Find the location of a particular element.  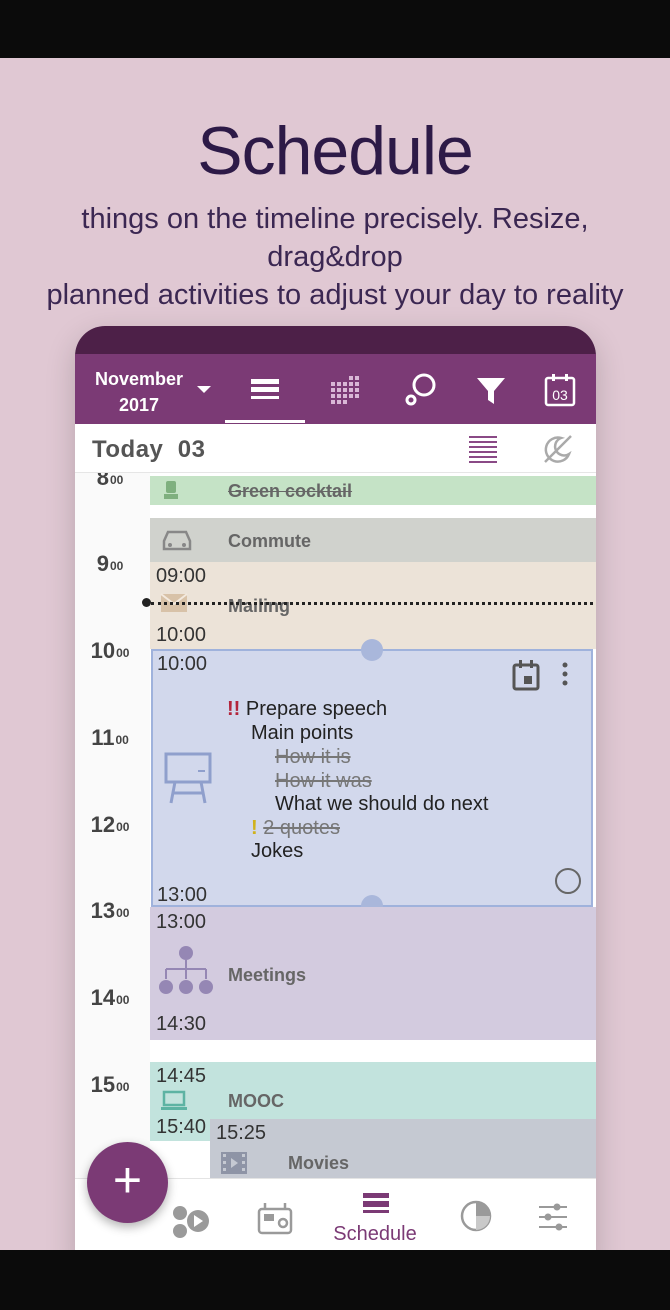

event-mailing: 09:00 Mailing 10:00 is located at coordinates (373, 605).